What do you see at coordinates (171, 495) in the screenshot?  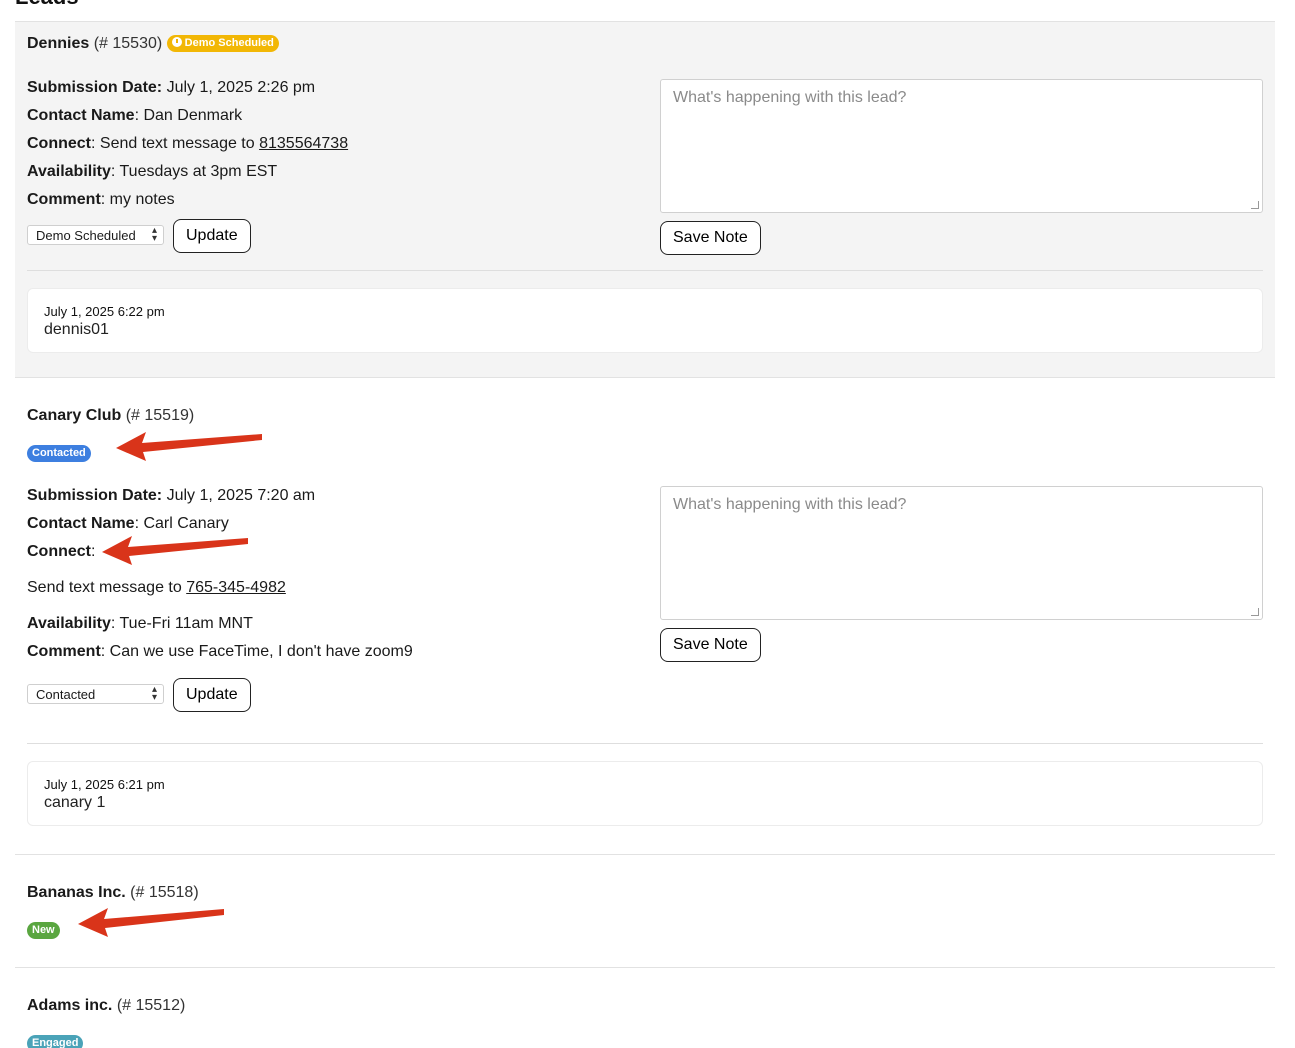 I see `submission-date: Submission Date: July 1, 2025 7:20 am` at bounding box center [171, 495].